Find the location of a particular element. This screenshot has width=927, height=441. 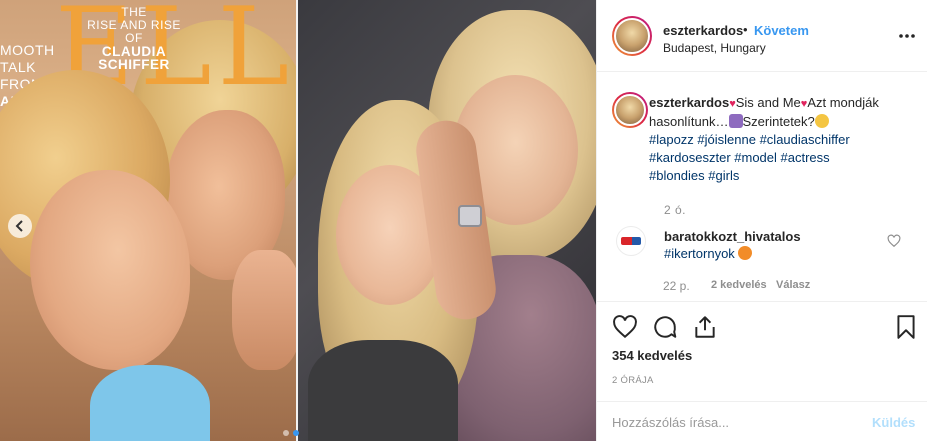

caption-line: Sis and Me is located at coordinates (768, 102).